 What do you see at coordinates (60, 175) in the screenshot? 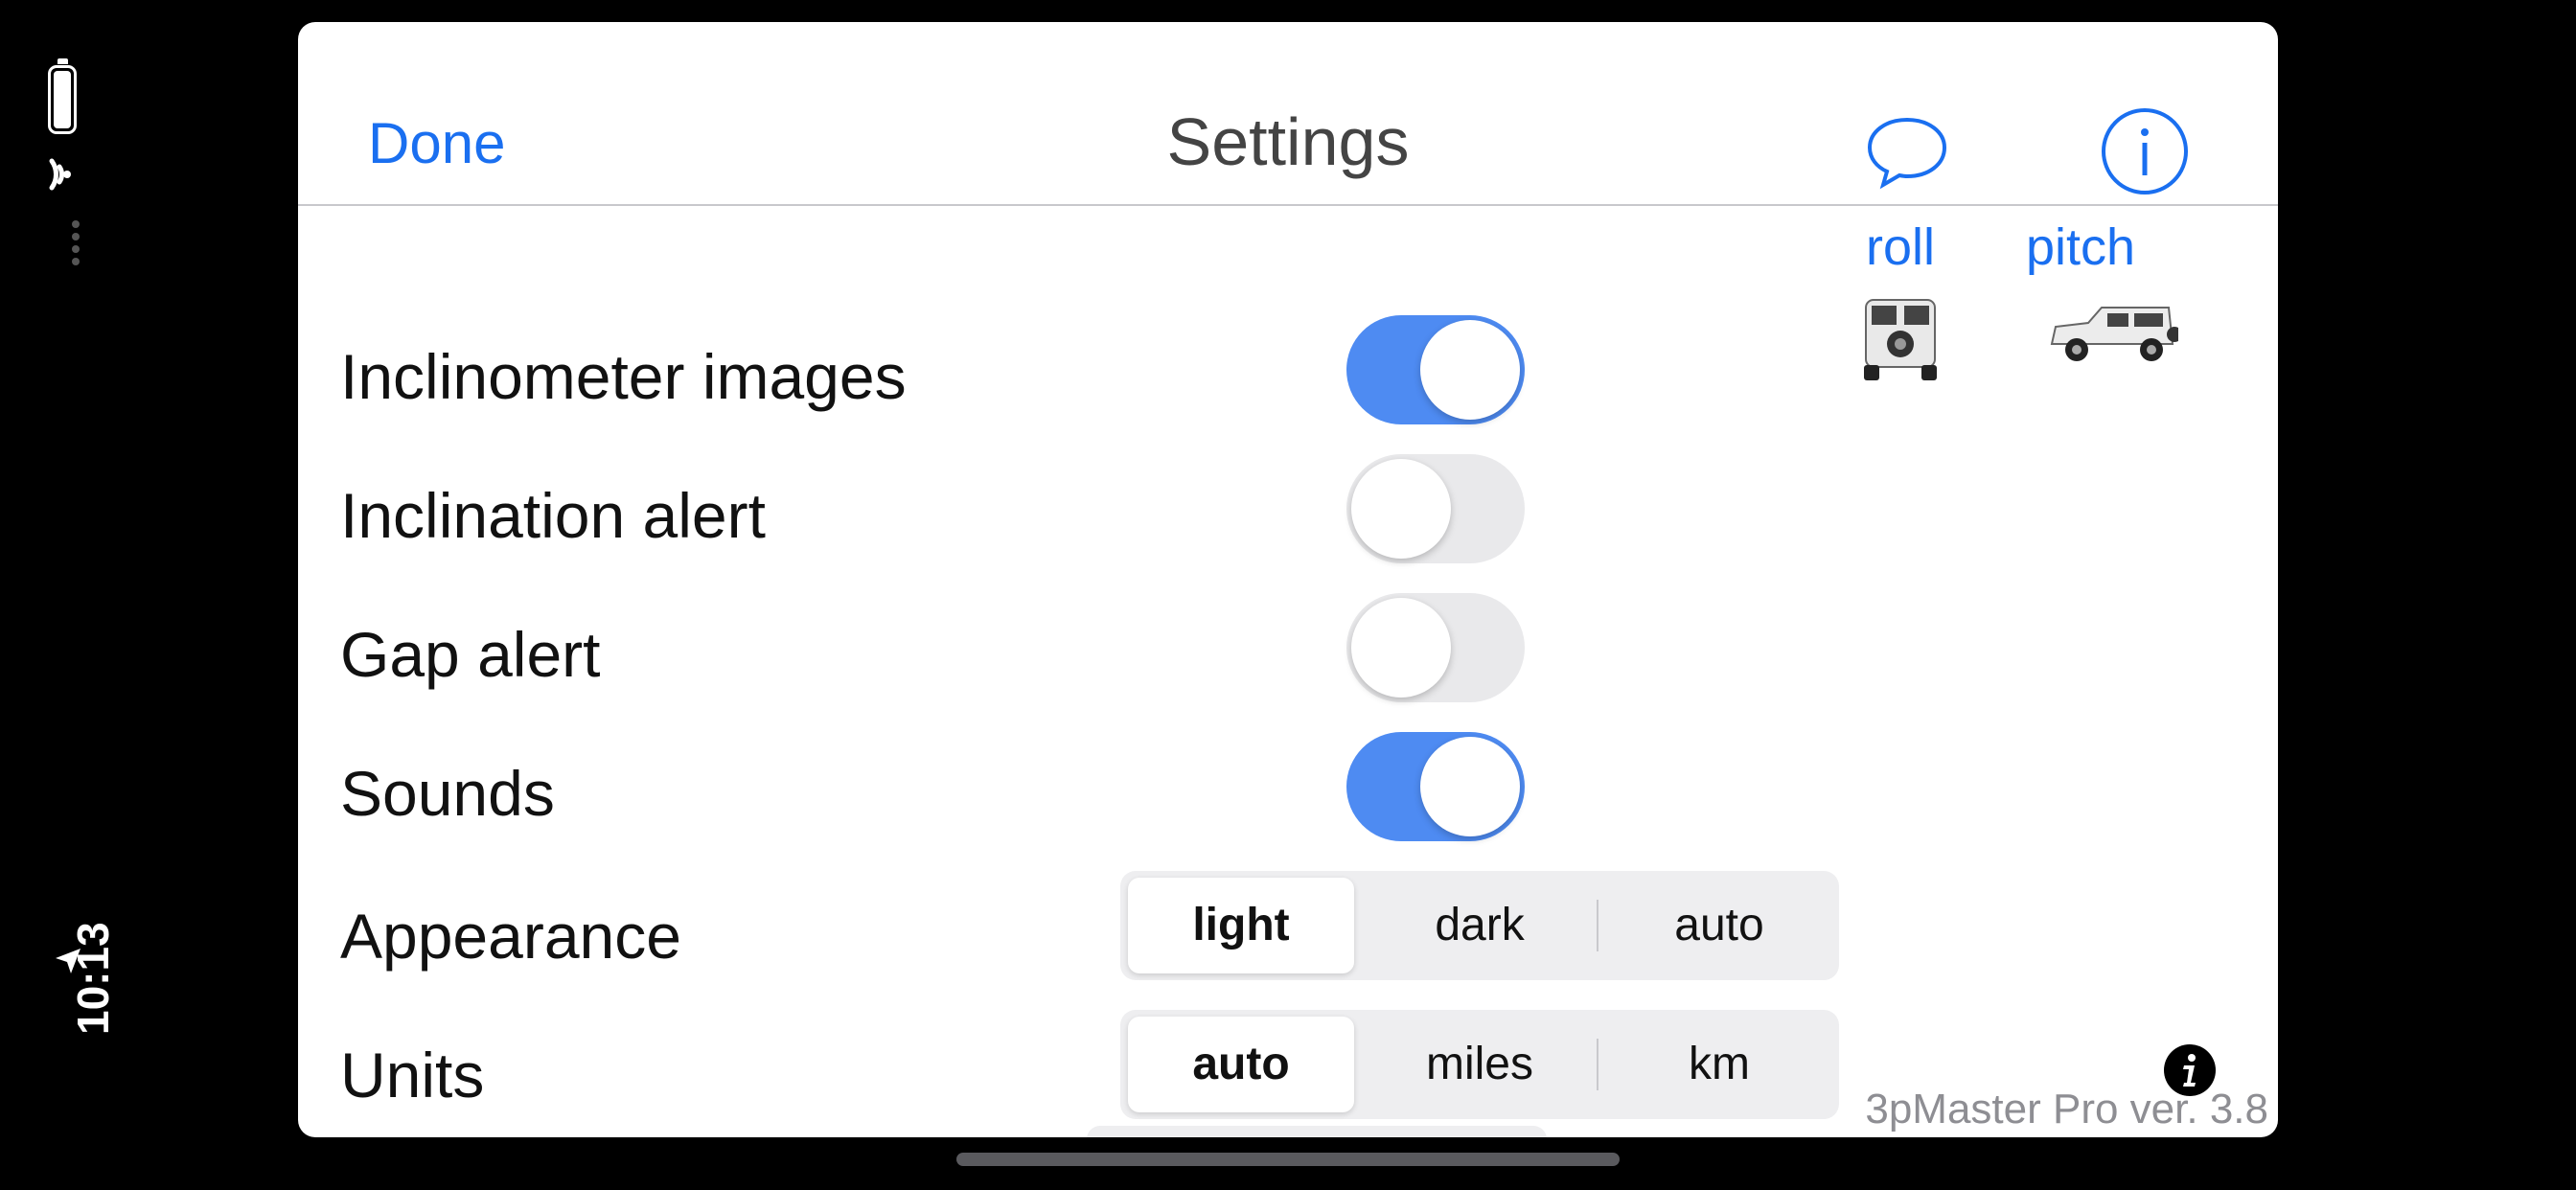
I see `wifi-icon` at bounding box center [60, 175].